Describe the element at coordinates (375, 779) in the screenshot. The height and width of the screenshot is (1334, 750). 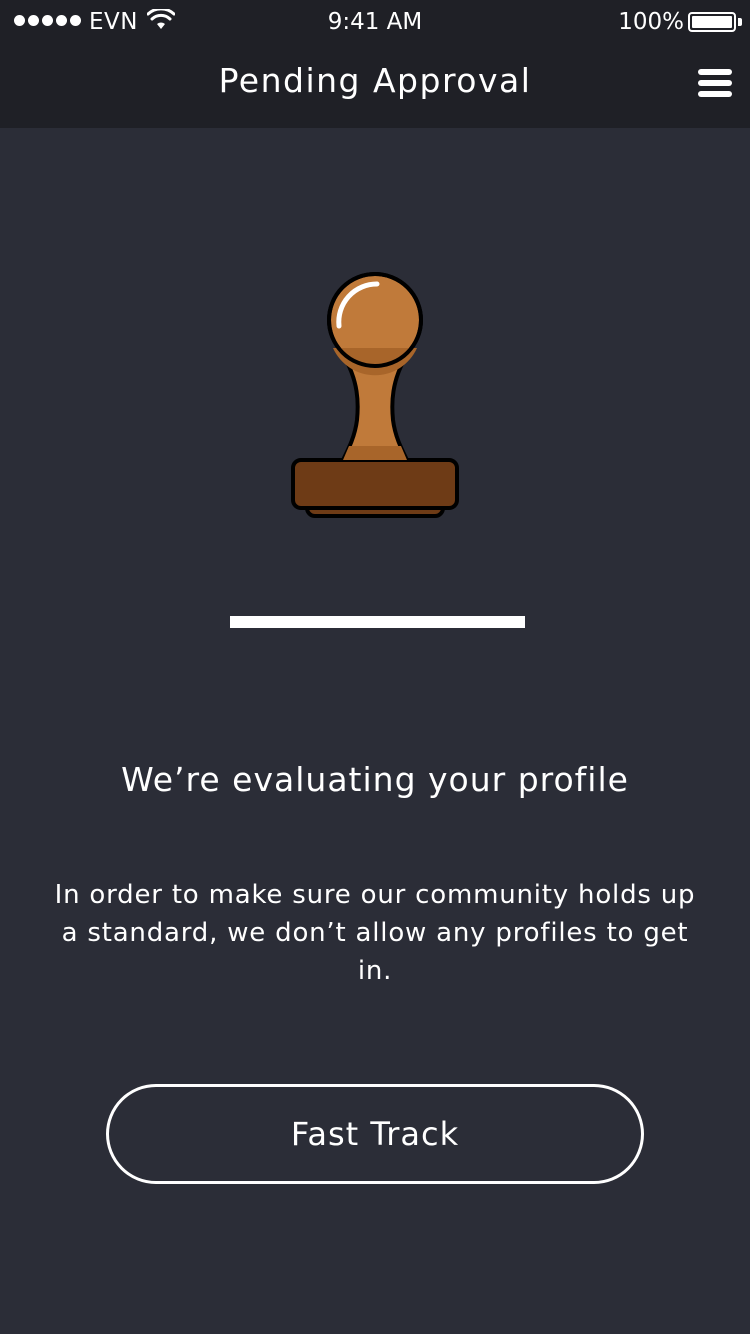
I see `headline: We’re evaluating your profile` at that location.